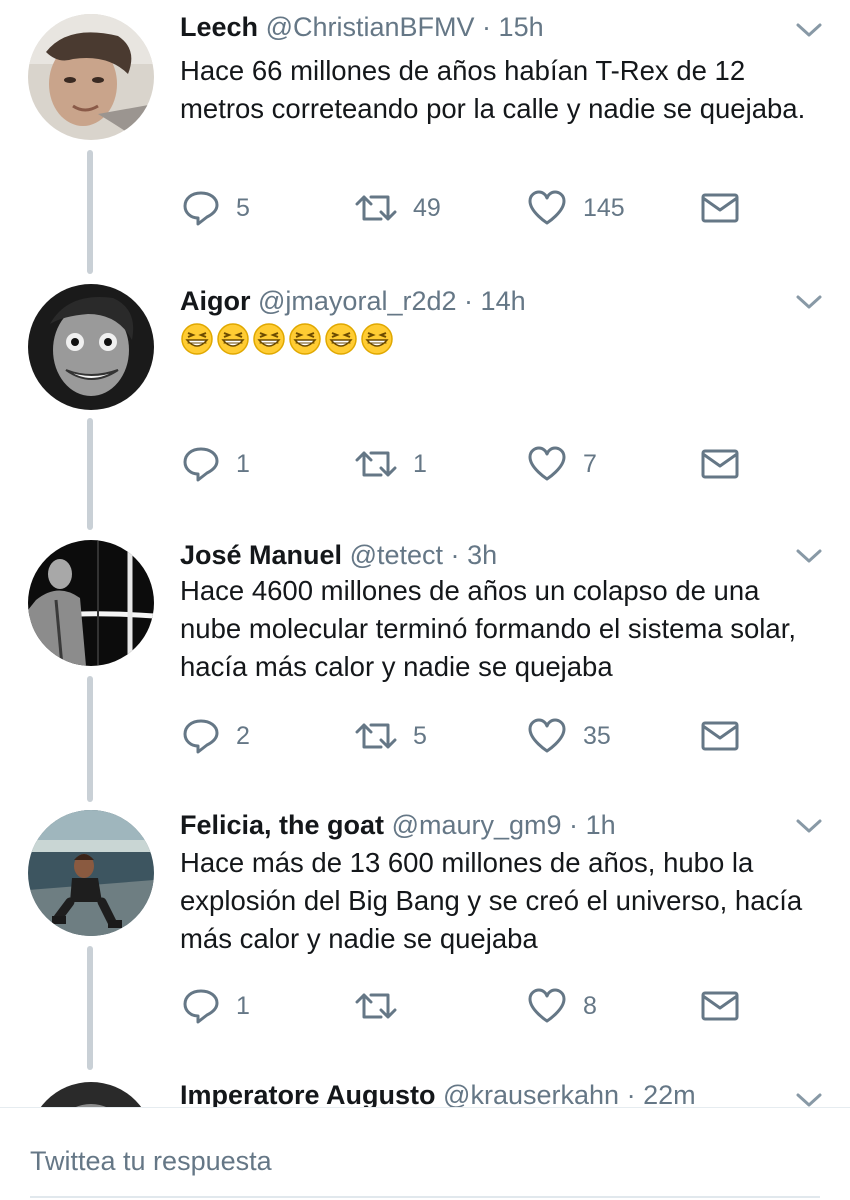 The image size is (850, 1200). I want to click on tweet-actions: 5 49 145, so click(480, 208).